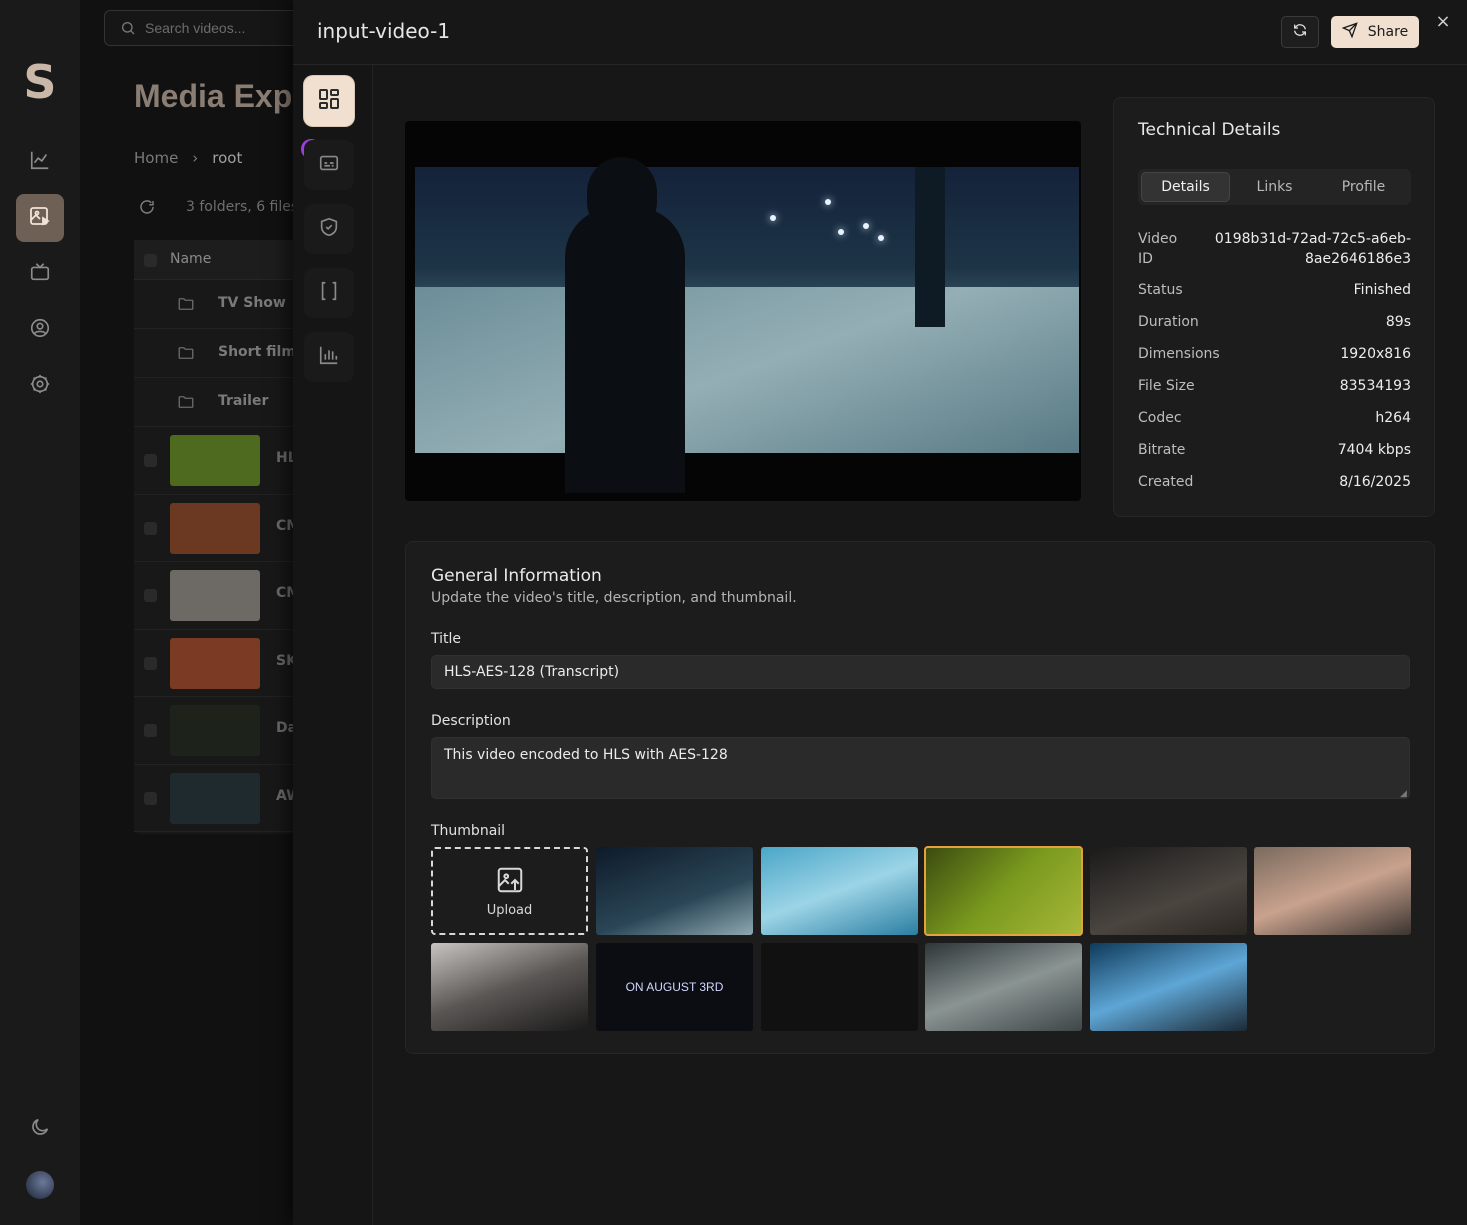 The height and width of the screenshot is (1225, 1467). What do you see at coordinates (1375, 354) in the screenshot?
I see `detail-value: 1920x816` at bounding box center [1375, 354].